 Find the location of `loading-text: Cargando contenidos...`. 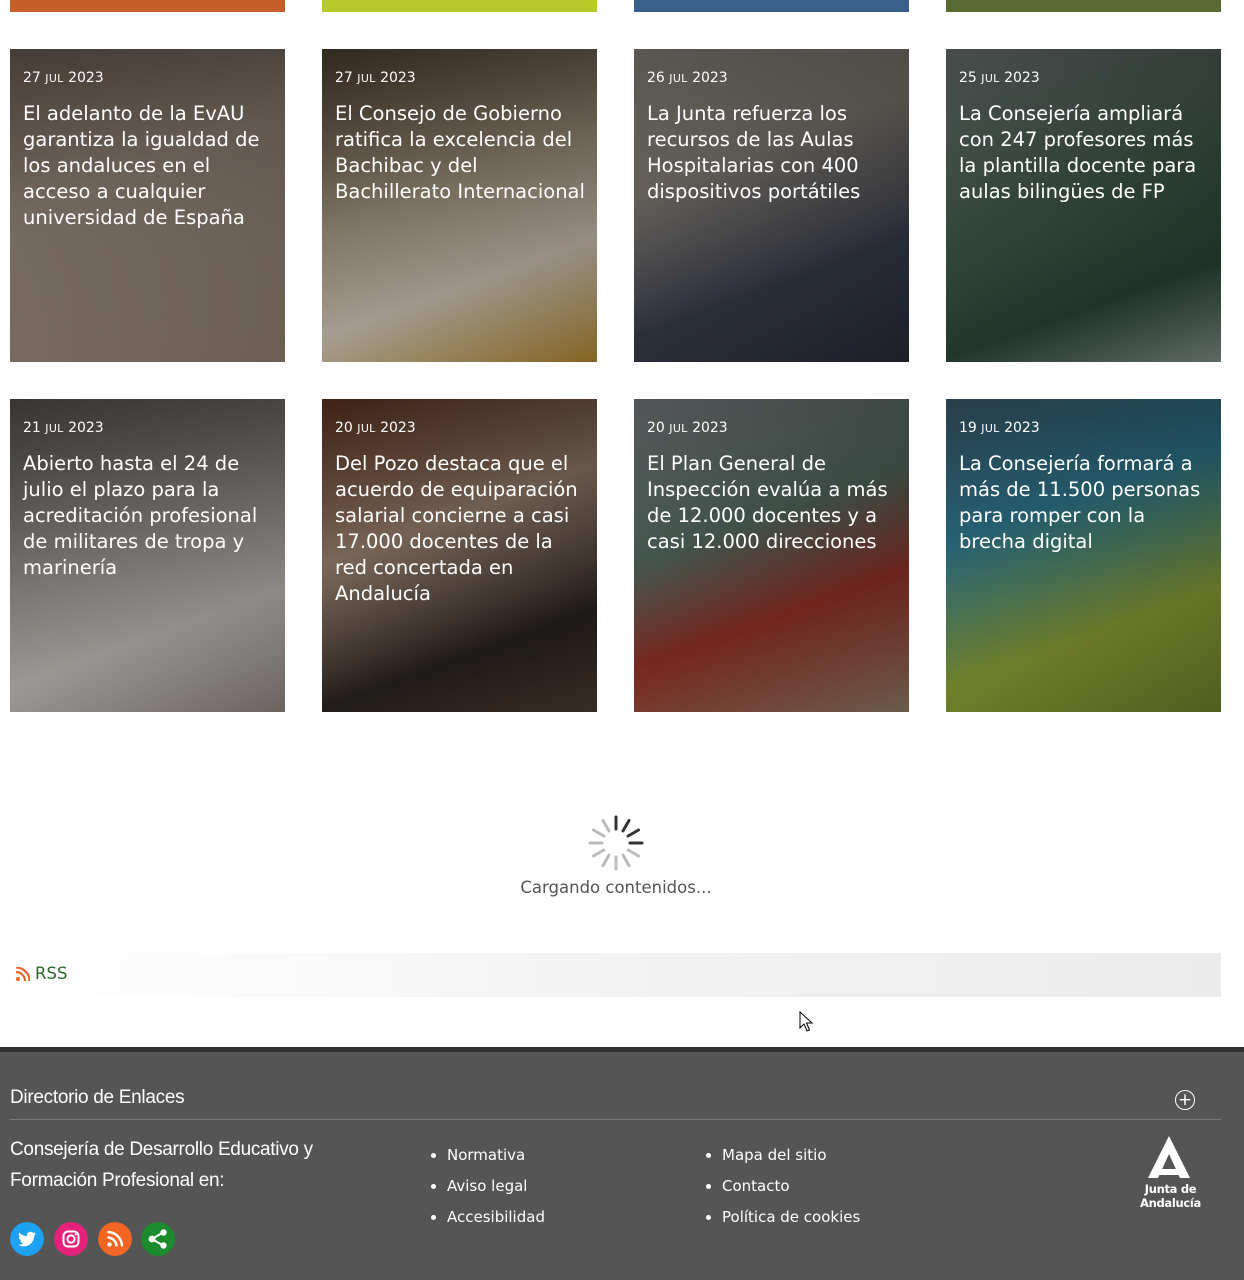

loading-text: Cargando contenidos... is located at coordinates (616, 887).